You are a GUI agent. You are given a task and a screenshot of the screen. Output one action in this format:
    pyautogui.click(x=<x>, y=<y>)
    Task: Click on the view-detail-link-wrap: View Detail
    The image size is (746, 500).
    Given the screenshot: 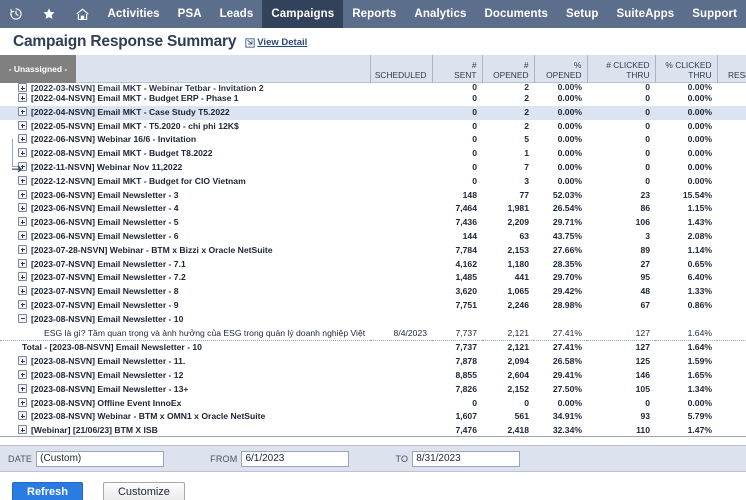 What is the action you would take?
    pyautogui.click(x=276, y=42)
    